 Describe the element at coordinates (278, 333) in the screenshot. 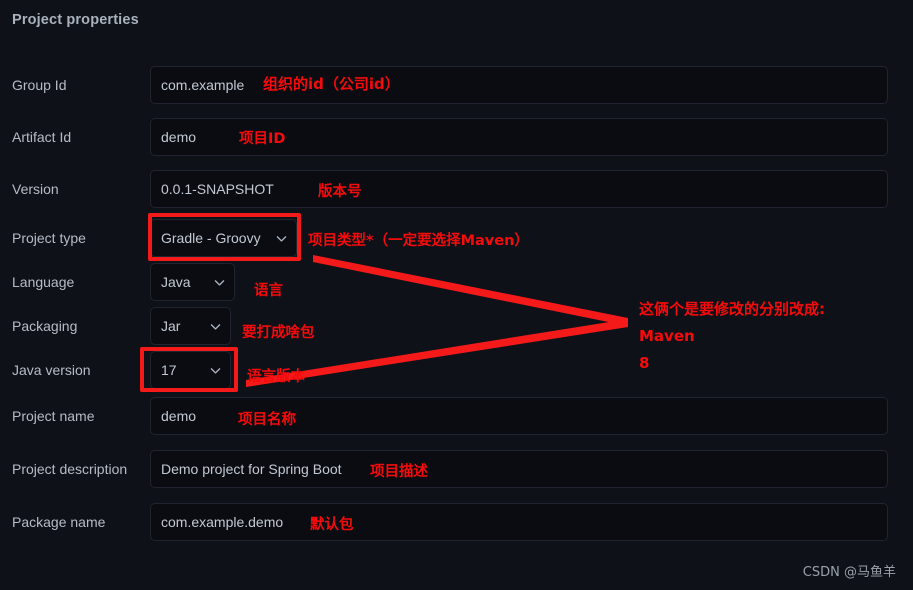

I see `annotation-packaging: 要打成啥包` at that location.